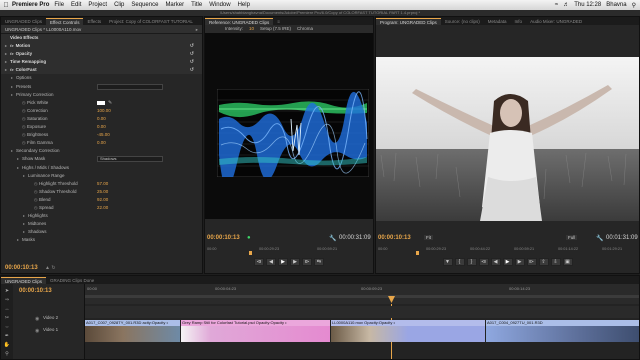 Image resolution: width=640 pixels, height=360 pixels. Describe the element at coordinates (21, 268) in the screenshot. I see `effect-controls-timecode: 00:00:10:13` at that location.